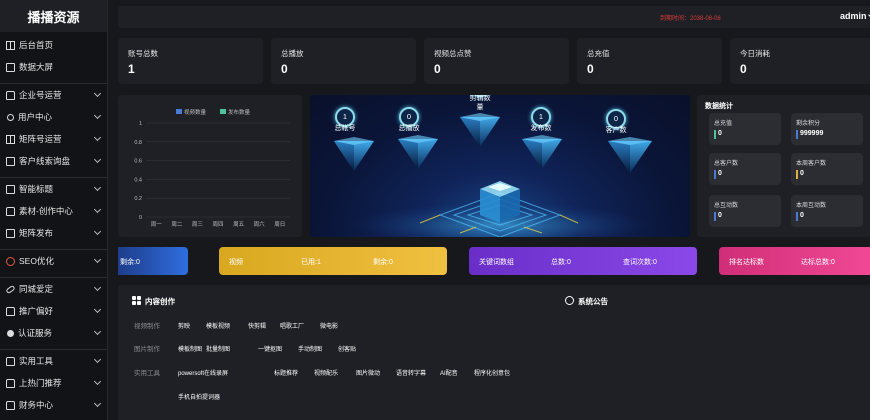  What do you see at coordinates (616, 122) in the screenshot?
I see `visual-node-customers: 0 客户数` at bounding box center [616, 122].